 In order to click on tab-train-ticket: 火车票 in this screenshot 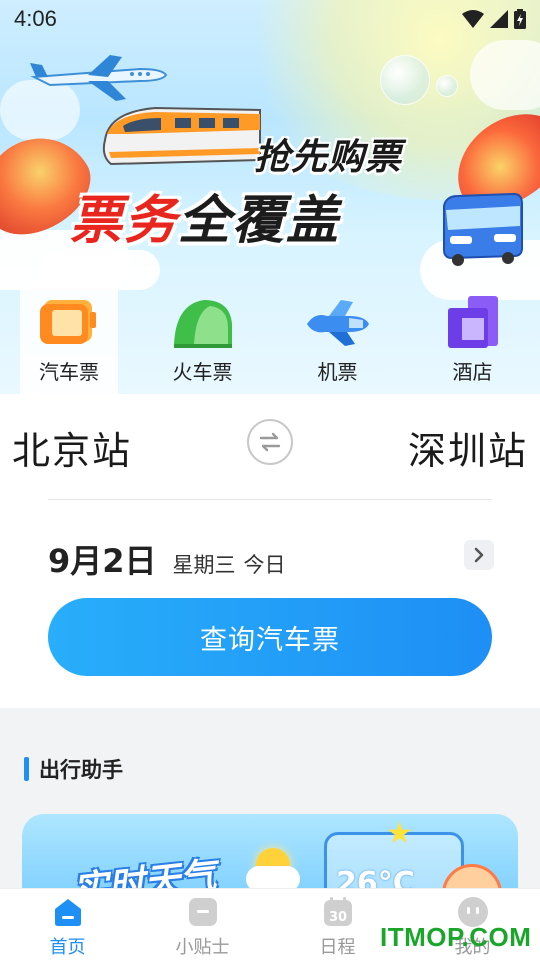, I will do `click(202, 338)`.